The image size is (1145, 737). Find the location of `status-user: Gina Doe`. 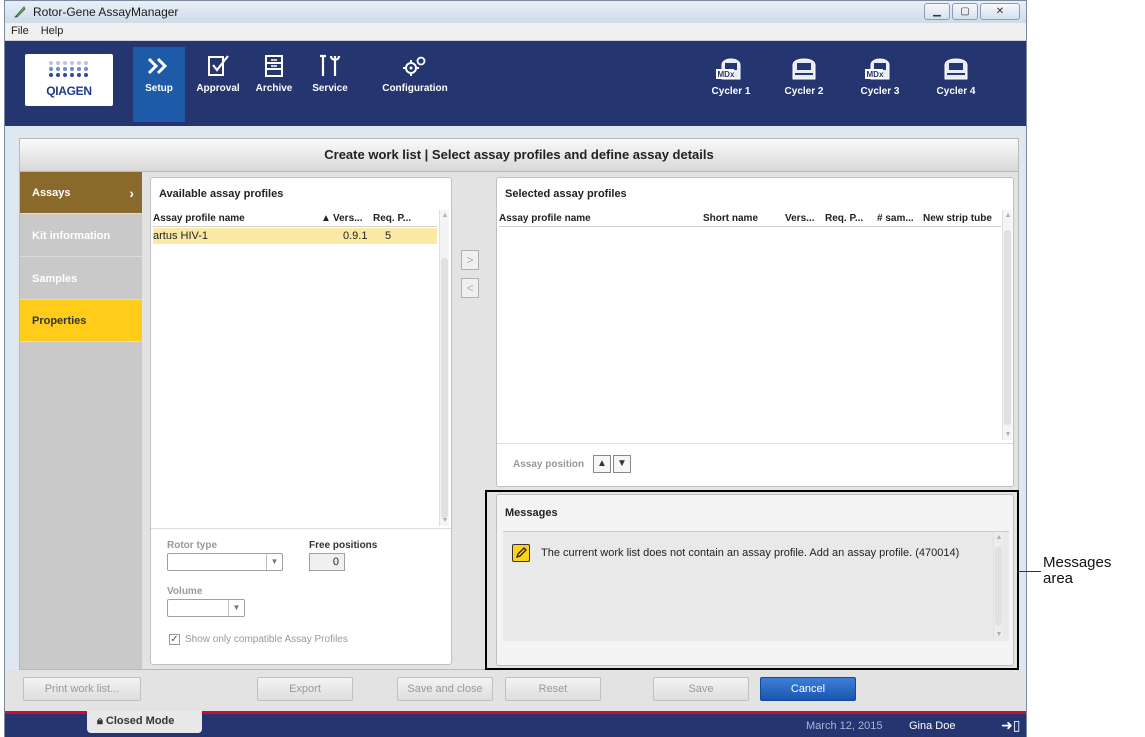

status-user: Gina Doe is located at coordinates (932, 726).